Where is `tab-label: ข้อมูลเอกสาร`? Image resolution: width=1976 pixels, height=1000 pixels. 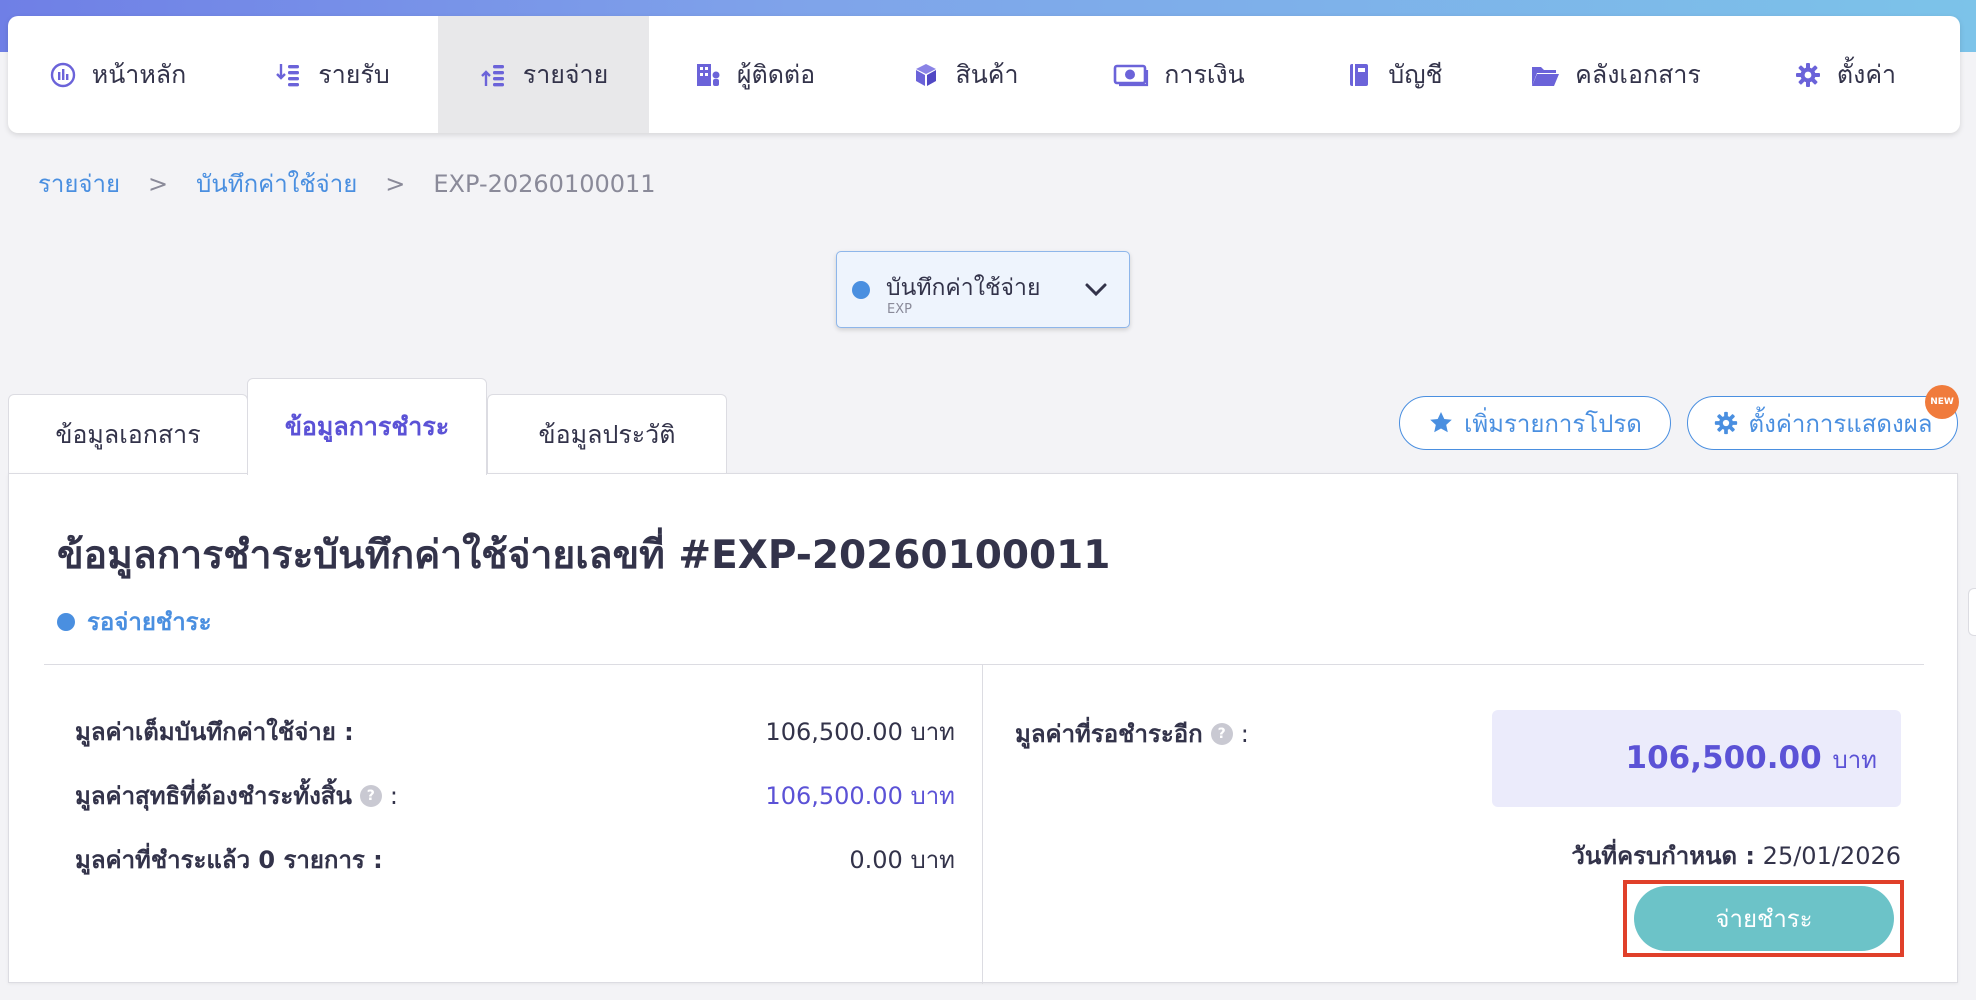
tab-label: ข้อมูลเอกสาร is located at coordinates (128, 434).